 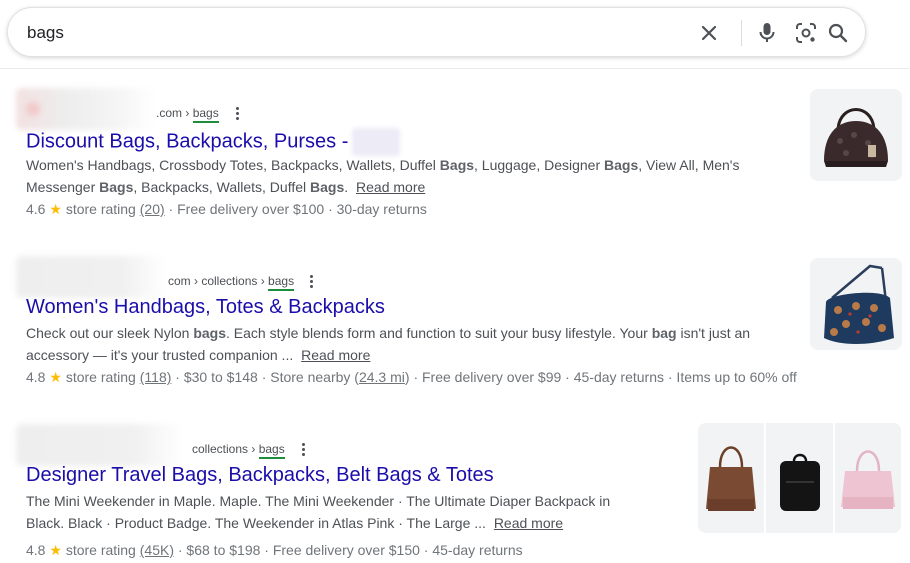 I want to click on breadcrumb-domain: com › collections ›, so click(x=216, y=281).